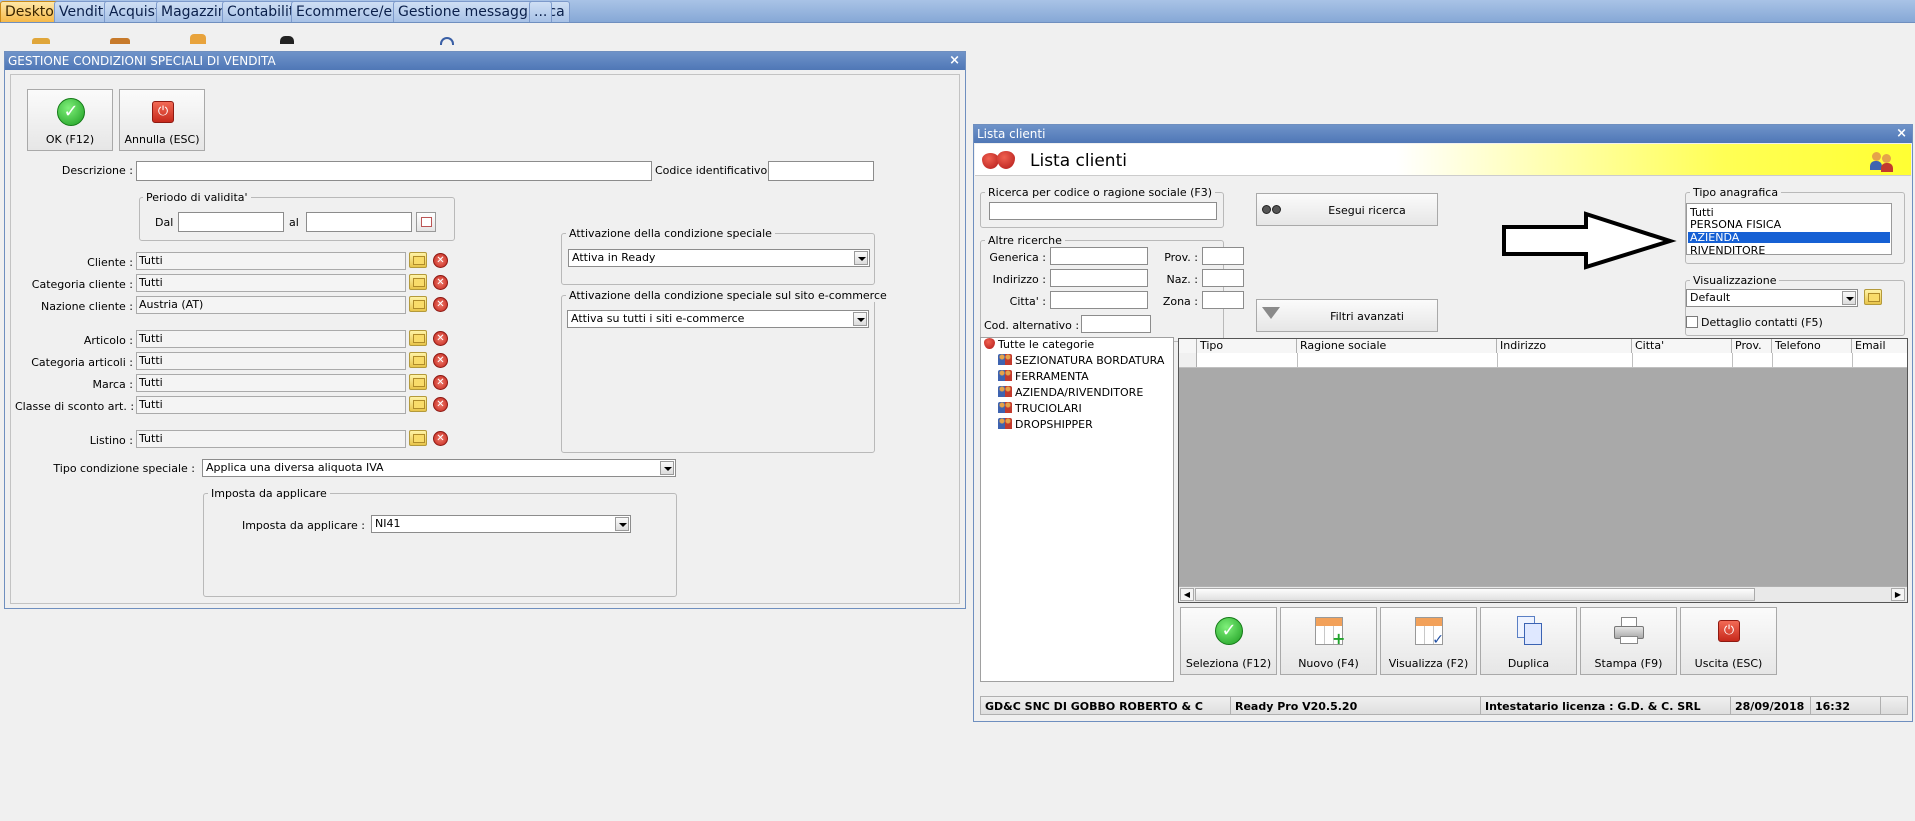 The height and width of the screenshot is (821, 1915). Describe the element at coordinates (439, 468) in the screenshot. I see `tipo-condizione-select: Applica una diversa aliquota IVA` at that location.